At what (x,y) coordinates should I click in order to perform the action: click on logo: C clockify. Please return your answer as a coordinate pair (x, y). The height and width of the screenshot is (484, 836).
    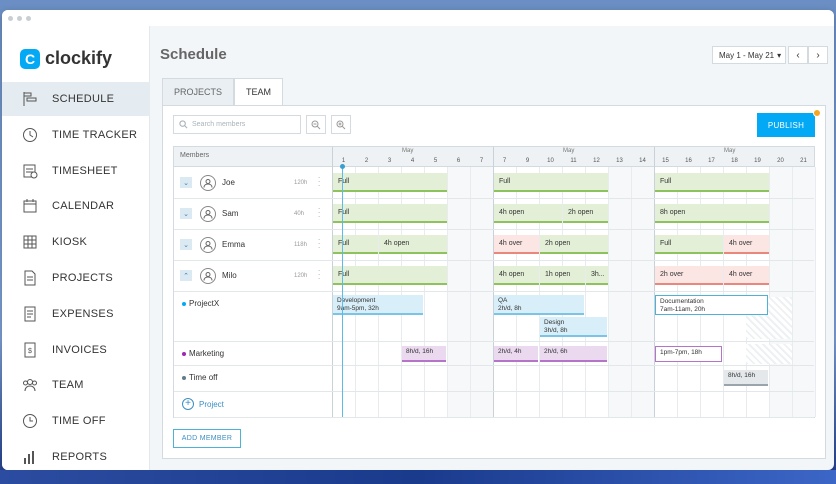
    Looking at the image, I should click on (66, 58).